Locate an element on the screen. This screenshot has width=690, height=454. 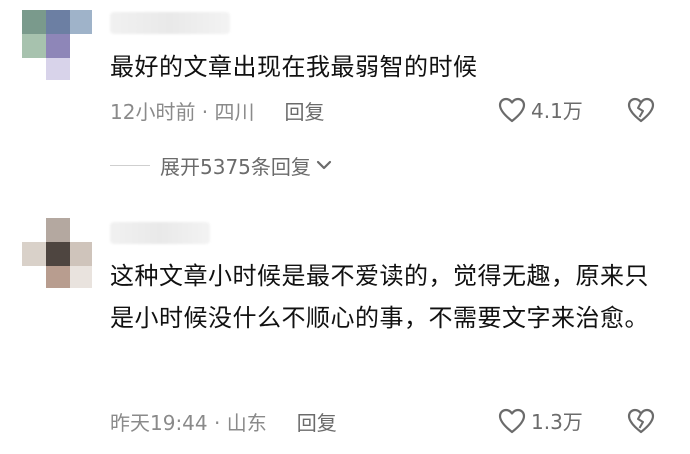
expand-replies-label: 展开5375条回复 is located at coordinates (235, 166).